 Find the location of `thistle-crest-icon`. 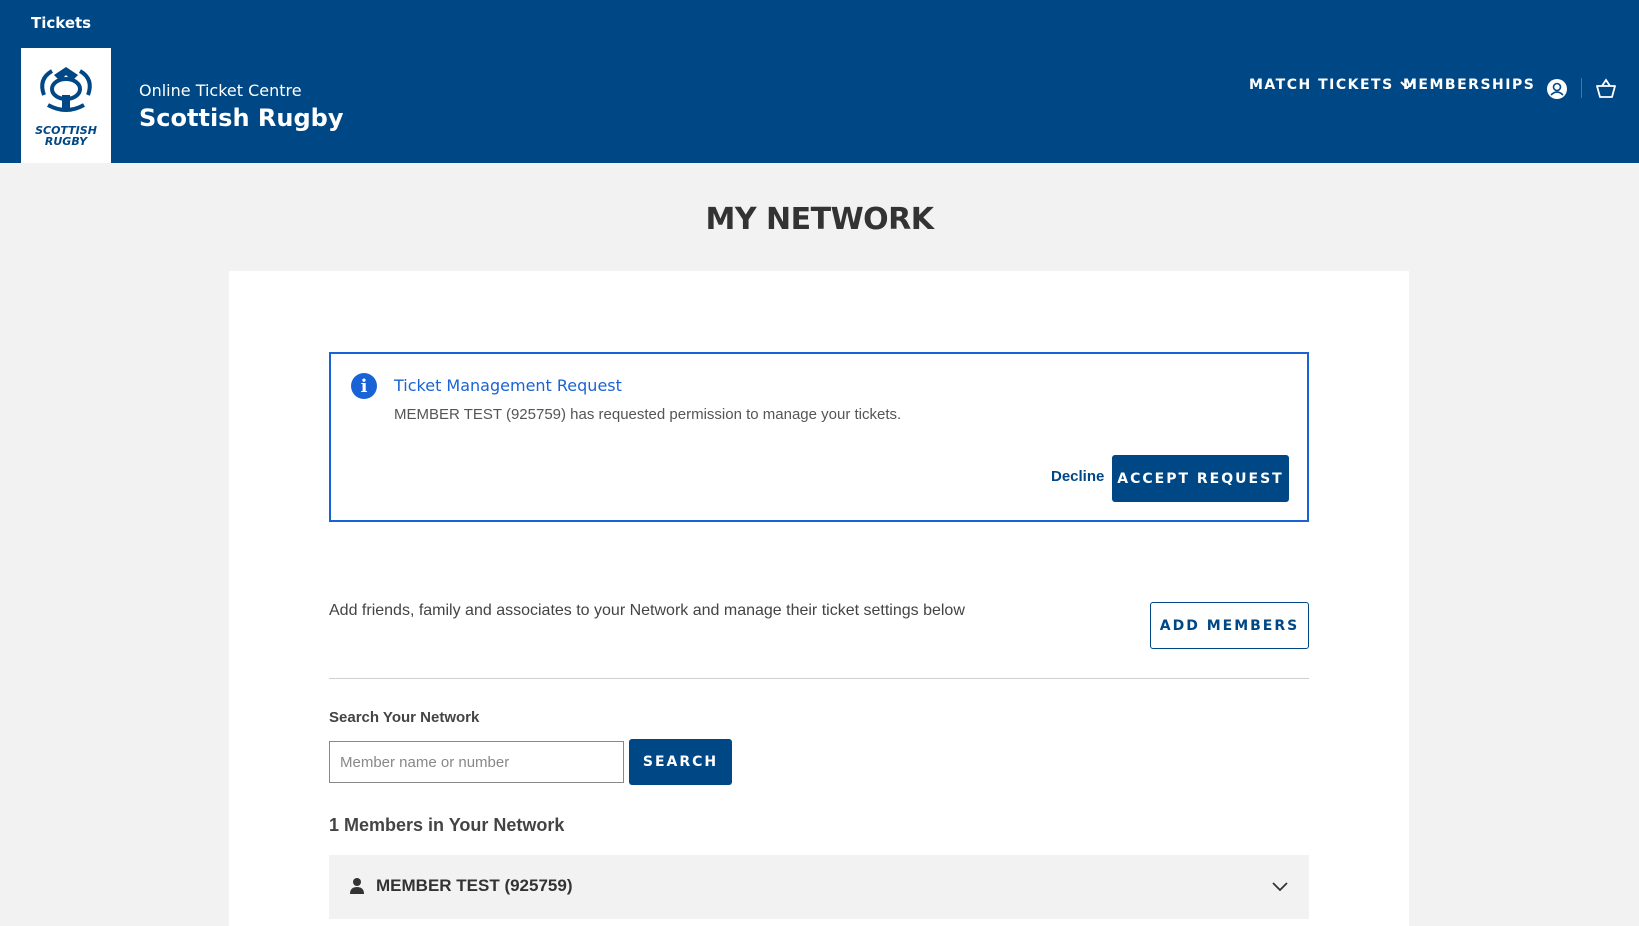

thistle-crest-icon is located at coordinates (66, 89).